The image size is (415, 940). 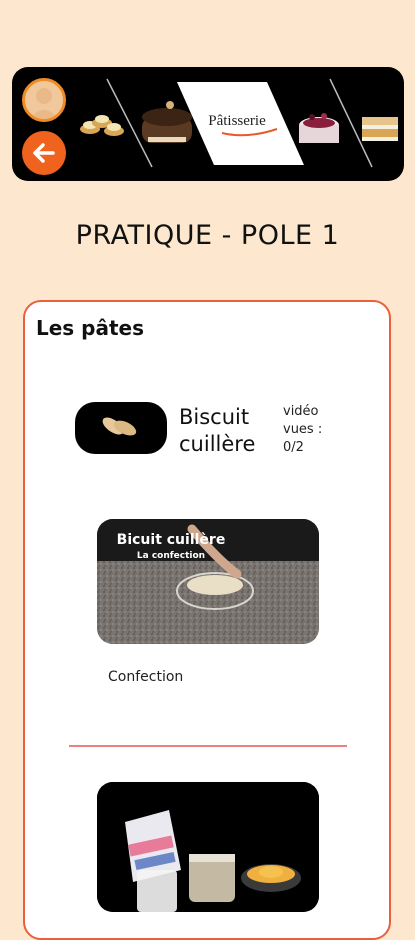 What do you see at coordinates (301, 411) in the screenshot?
I see `views-line1: vidéo` at bounding box center [301, 411].